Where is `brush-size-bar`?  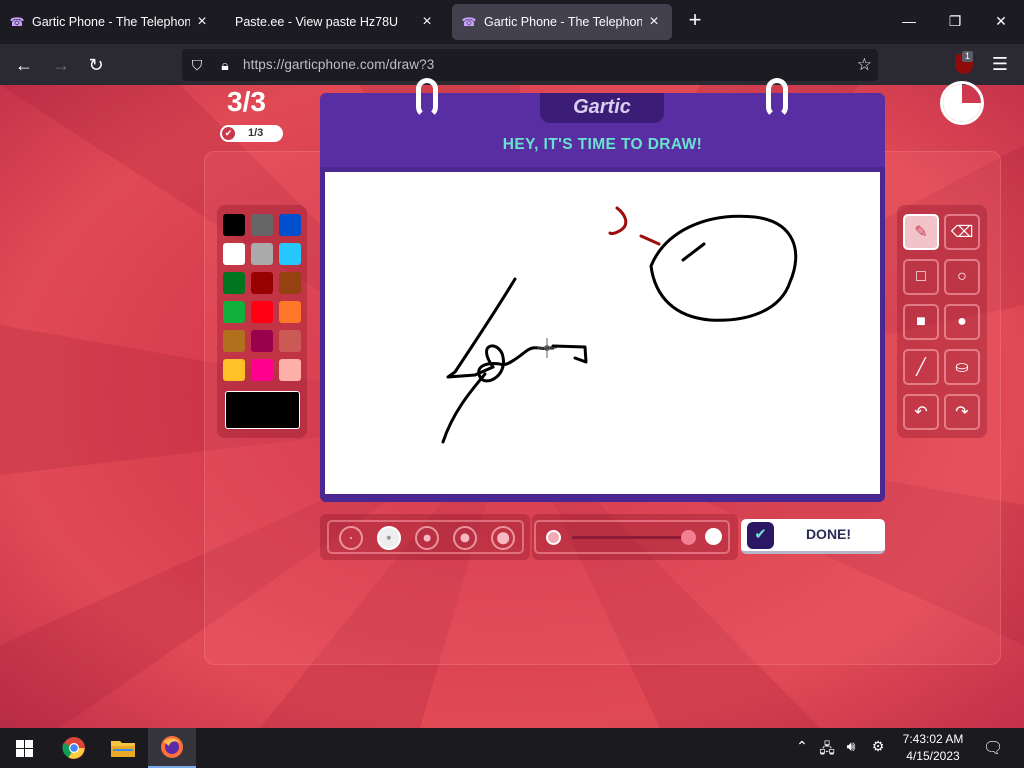 brush-size-bar is located at coordinates (425, 537).